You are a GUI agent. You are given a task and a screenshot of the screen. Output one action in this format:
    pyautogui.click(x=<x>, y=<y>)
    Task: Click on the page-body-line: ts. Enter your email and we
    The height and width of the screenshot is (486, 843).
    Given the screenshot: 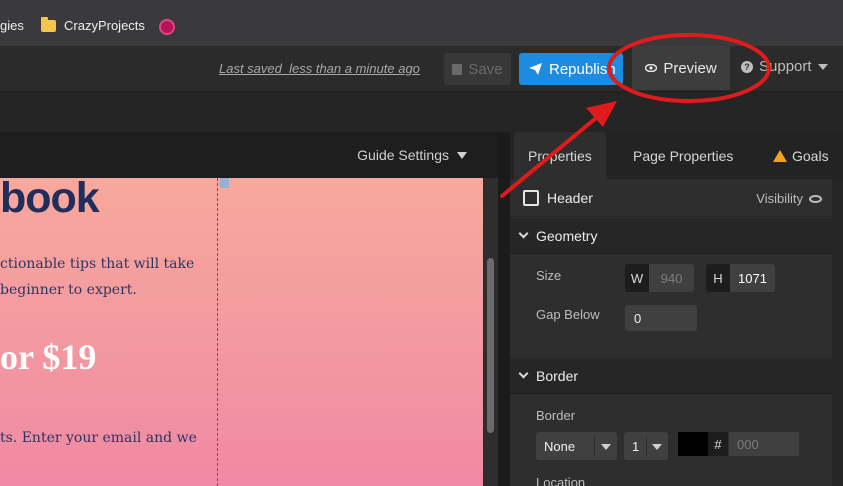 What is the action you would take?
    pyautogui.click(x=98, y=438)
    